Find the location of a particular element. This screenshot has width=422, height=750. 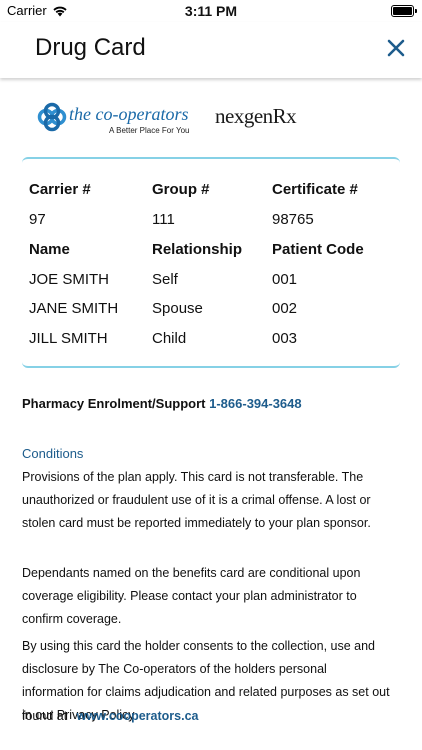

conditions-heading: Conditions is located at coordinates (53, 453).